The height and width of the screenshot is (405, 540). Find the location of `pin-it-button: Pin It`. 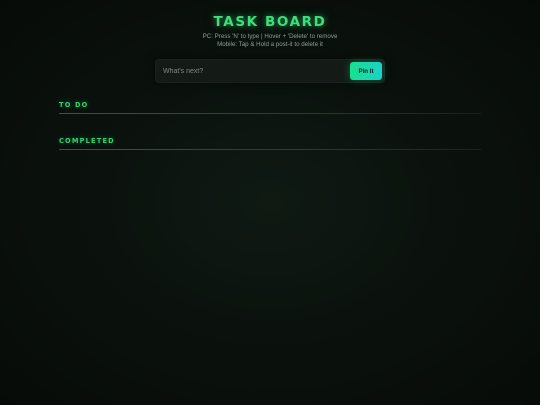

pin-it-button: Pin It is located at coordinates (366, 71).